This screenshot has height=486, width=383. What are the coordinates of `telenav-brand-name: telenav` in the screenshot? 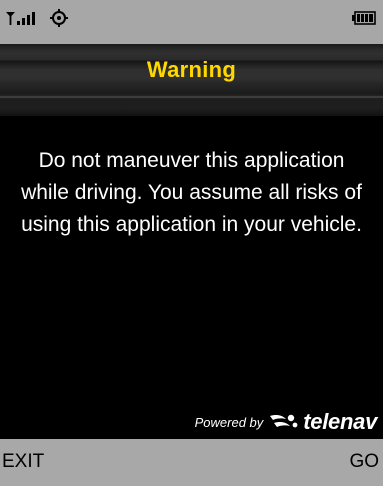 It's located at (340, 421).